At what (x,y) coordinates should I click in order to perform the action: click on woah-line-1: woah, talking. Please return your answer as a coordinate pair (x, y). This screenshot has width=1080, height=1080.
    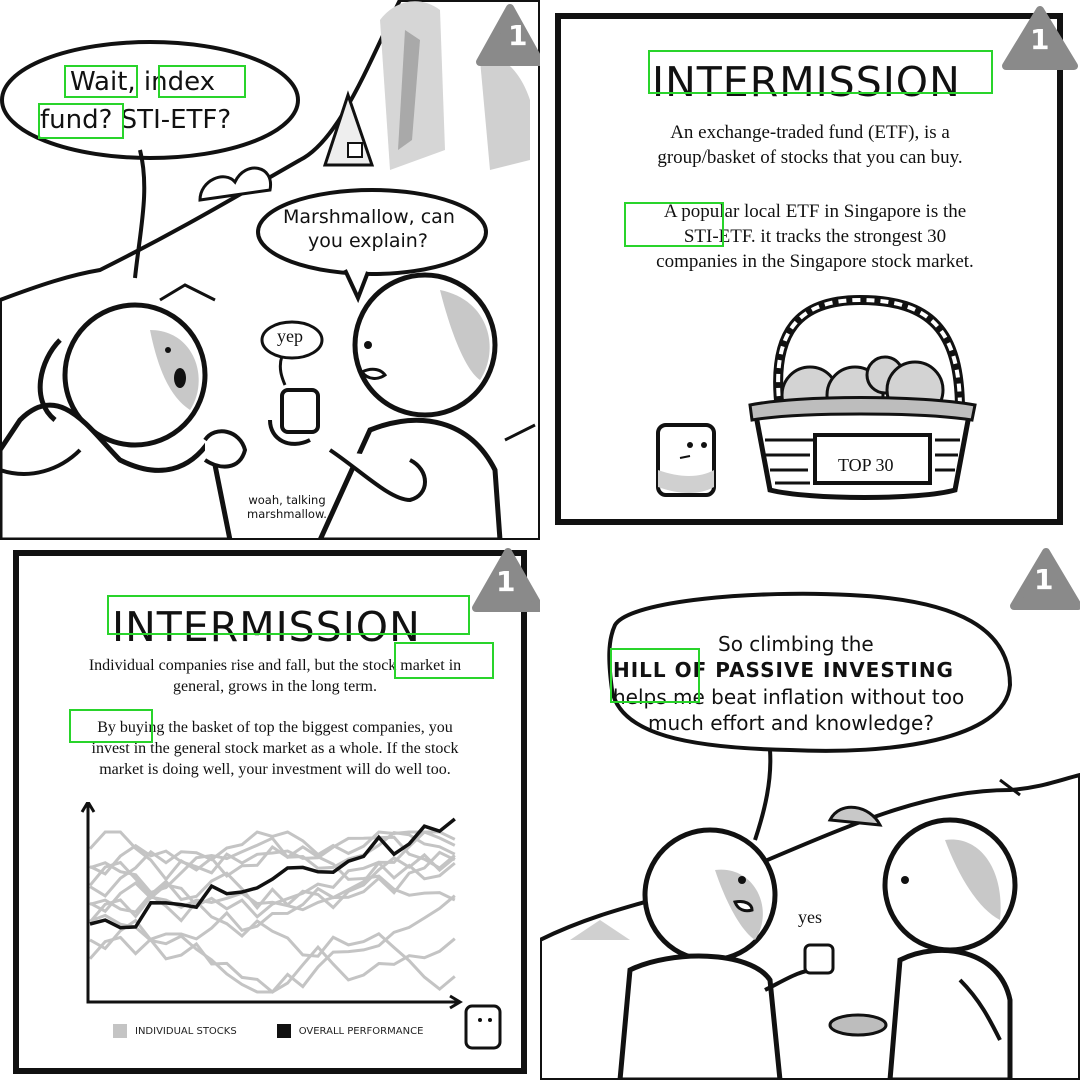
    Looking at the image, I should click on (287, 500).